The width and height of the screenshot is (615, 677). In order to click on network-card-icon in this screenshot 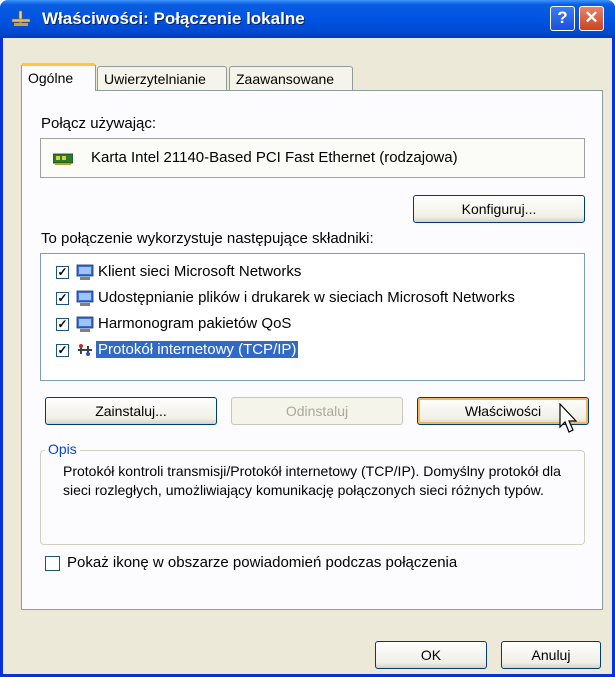, I will do `click(63, 159)`.